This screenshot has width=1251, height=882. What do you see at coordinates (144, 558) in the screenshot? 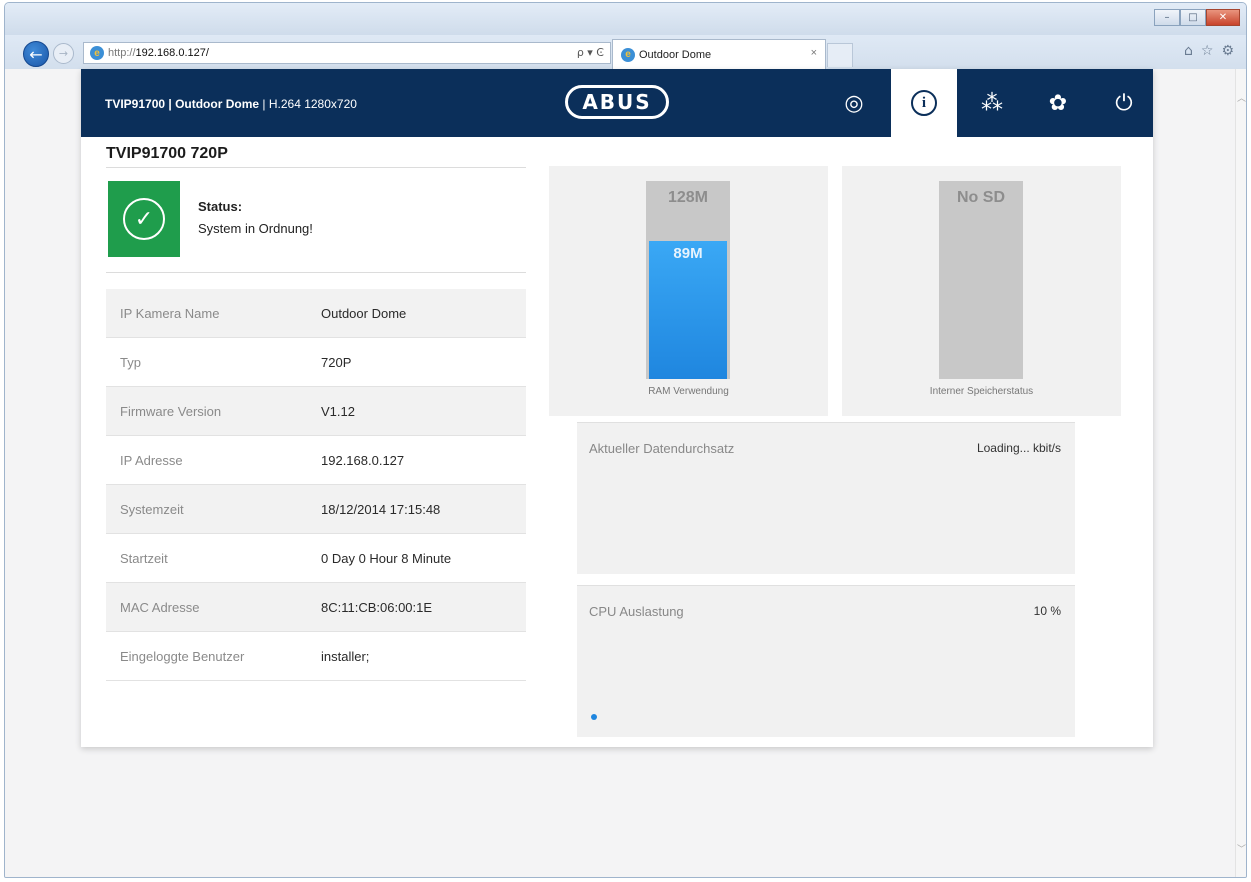
I see `info-key: Startzeit` at bounding box center [144, 558].